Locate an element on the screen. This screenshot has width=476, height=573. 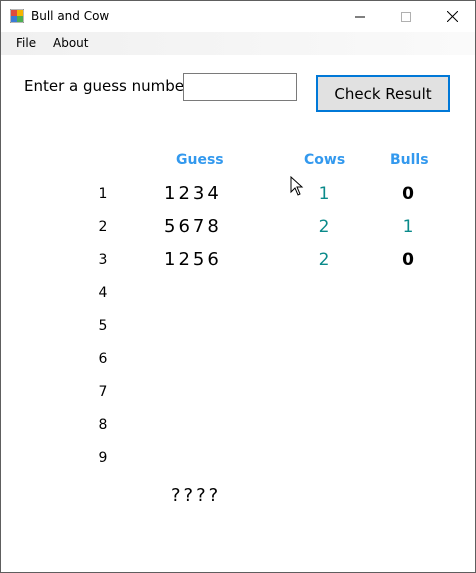
guess-prompt-label: Enter a guess number: is located at coordinates (109, 86).